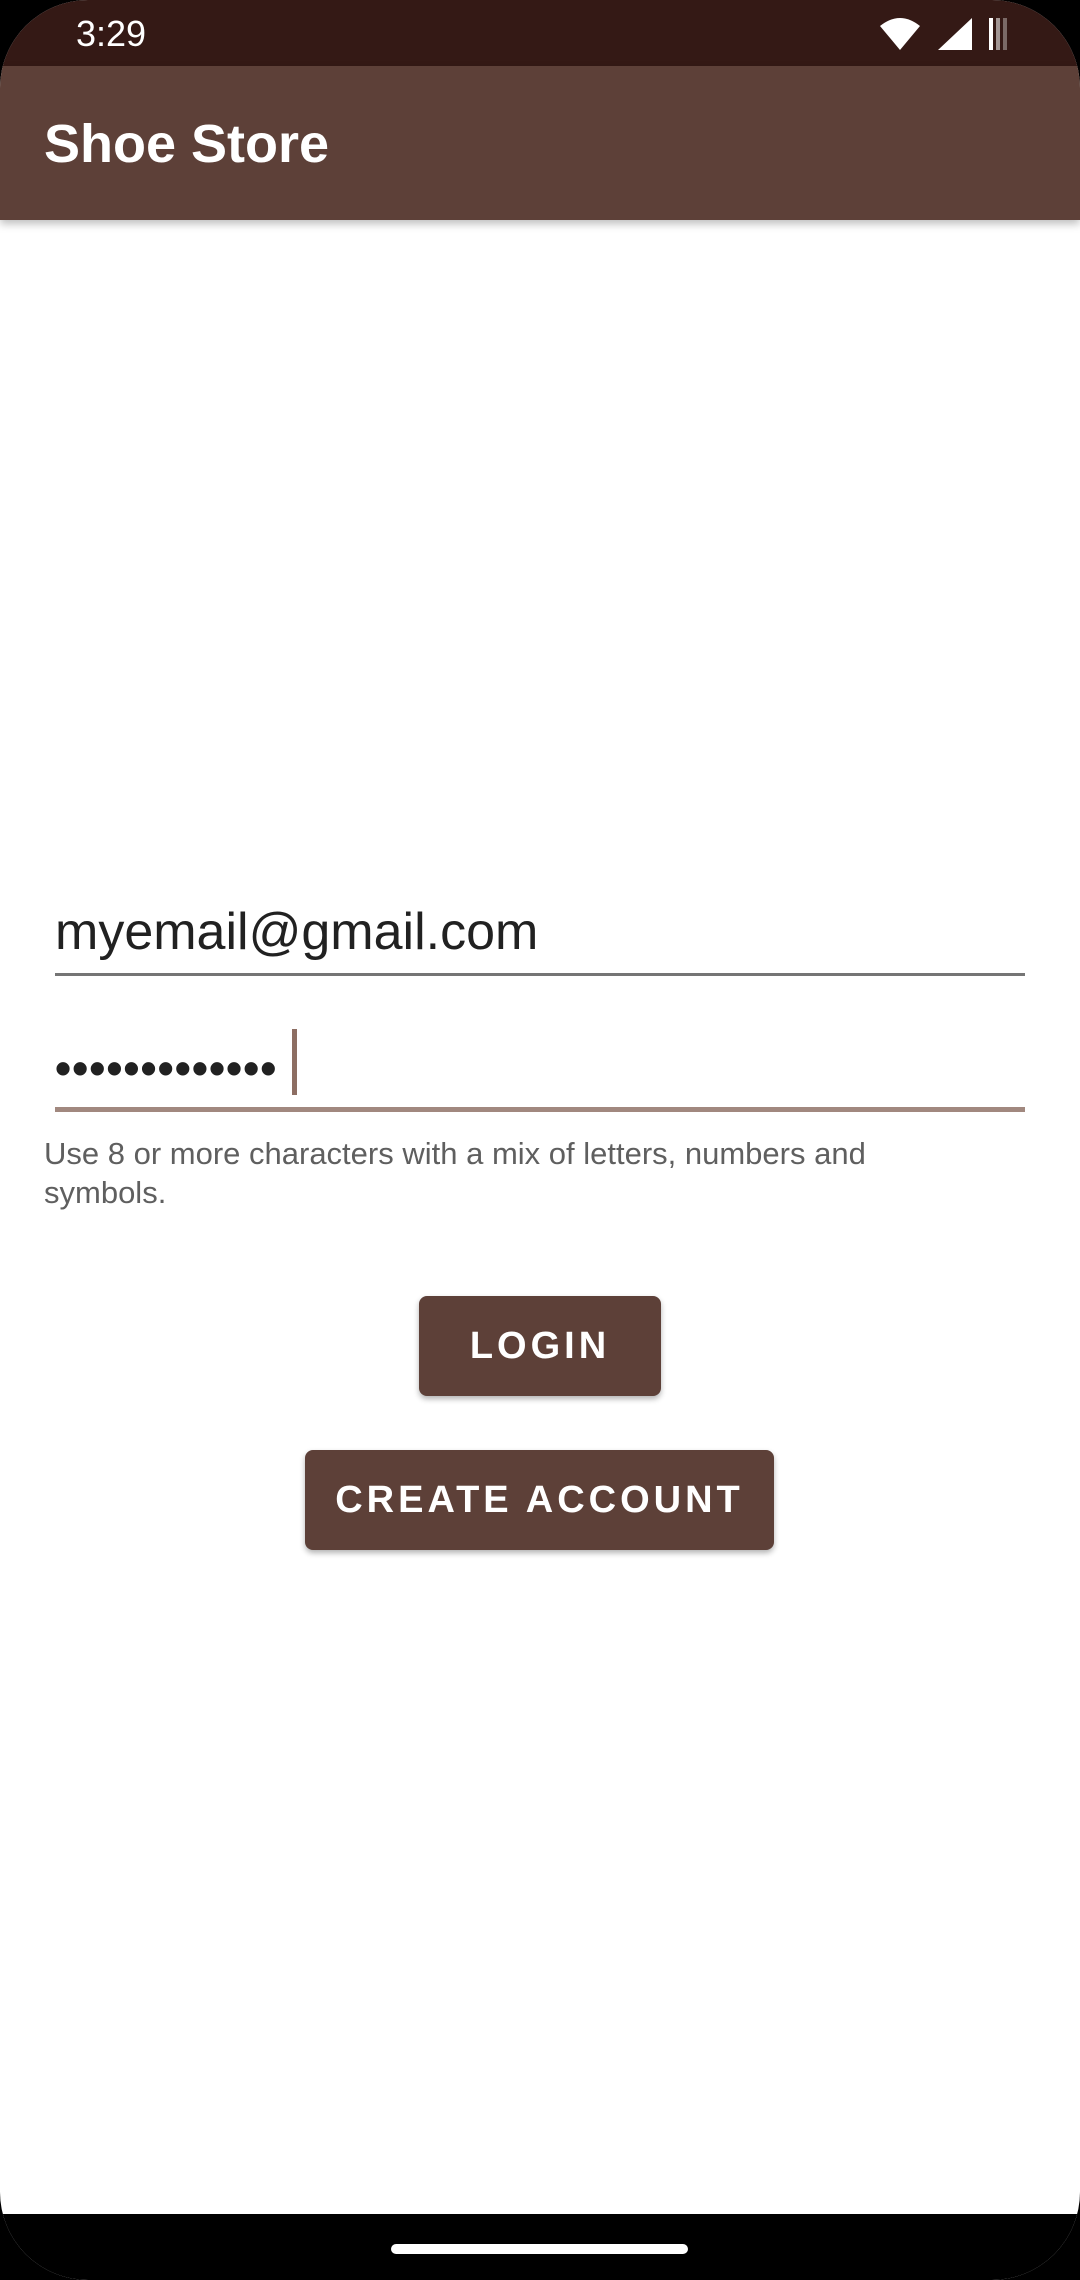  I want to click on email-value: myemail@gmail.com, so click(297, 932).